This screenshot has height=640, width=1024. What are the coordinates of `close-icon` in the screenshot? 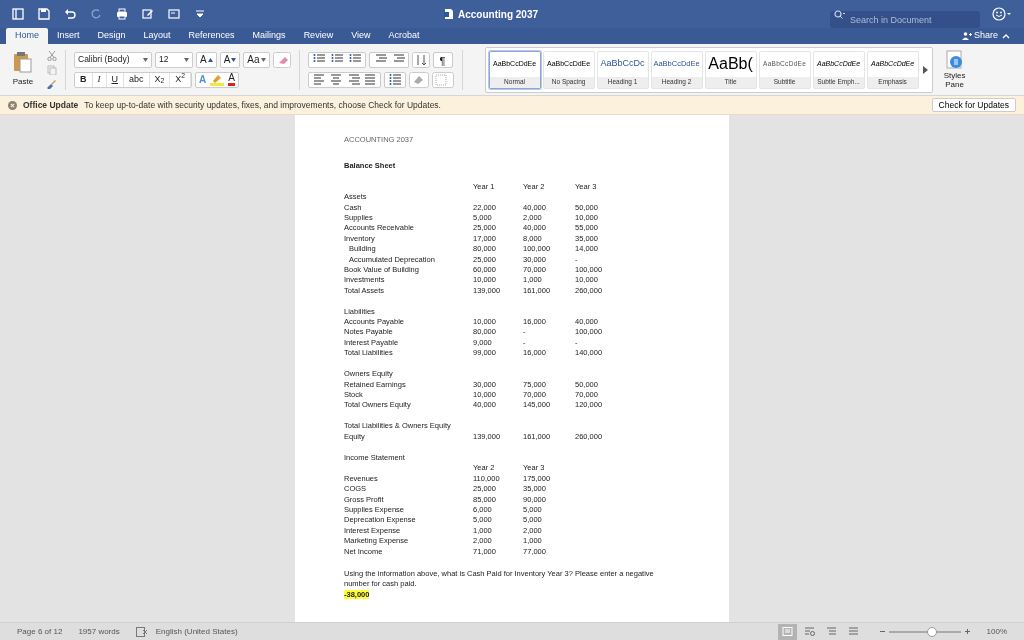 It's located at (12, 105).